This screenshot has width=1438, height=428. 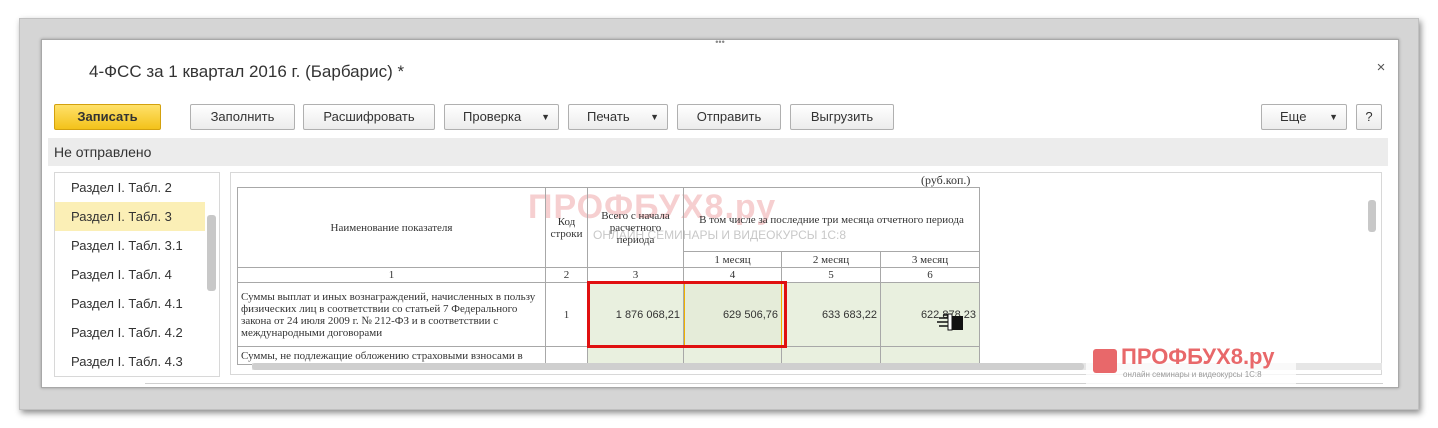 I want to click on print-button-label: Печать, so click(x=608, y=116).